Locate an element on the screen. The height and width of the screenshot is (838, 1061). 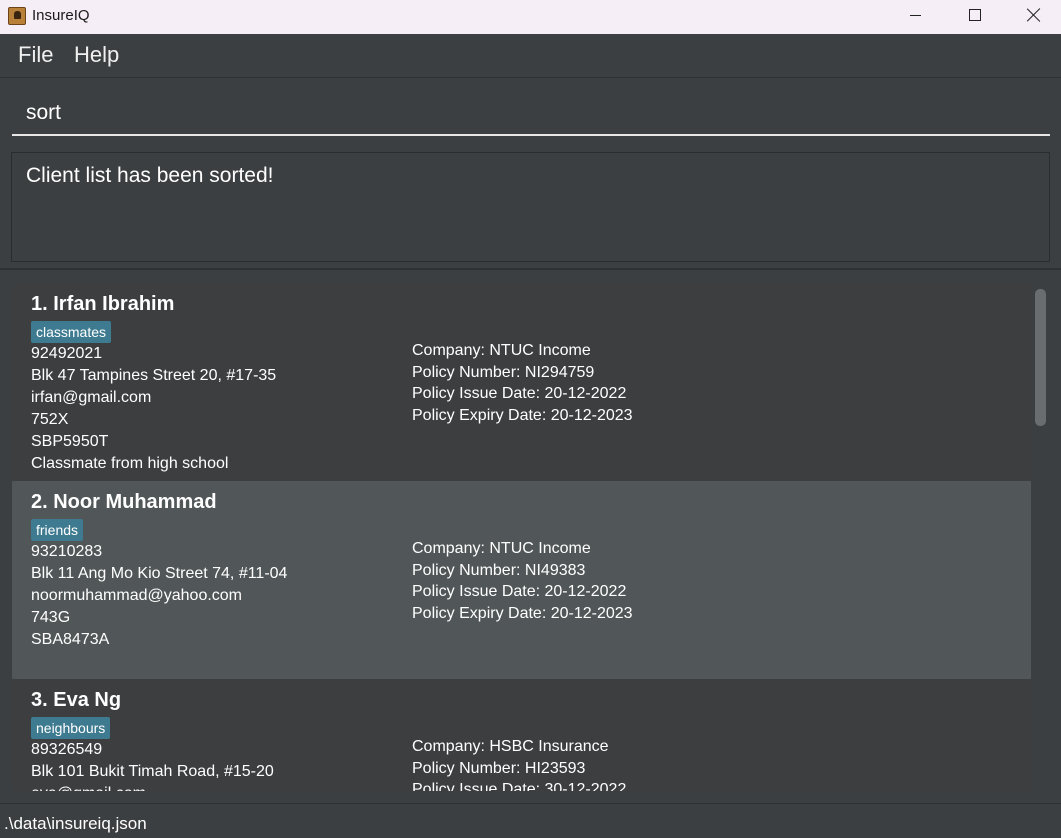
close-button is located at coordinates (1033, 15).